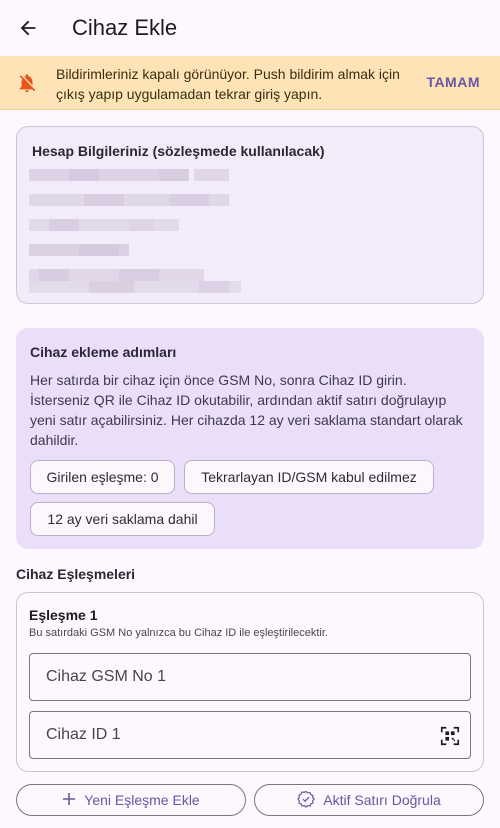 Image resolution: width=500 pixels, height=828 pixels. What do you see at coordinates (28, 28) in the screenshot?
I see `arrow-back-icon` at bounding box center [28, 28].